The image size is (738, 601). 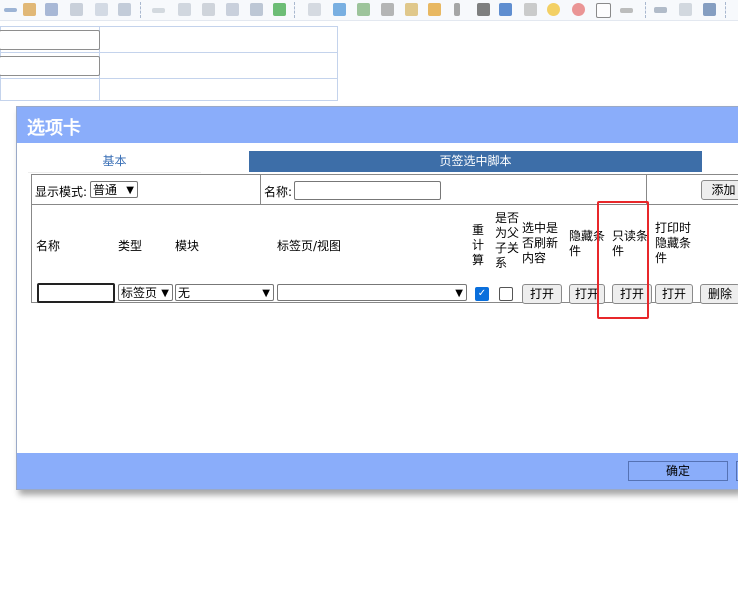 I want to click on col-type-header: 类型, so click(x=130, y=246).